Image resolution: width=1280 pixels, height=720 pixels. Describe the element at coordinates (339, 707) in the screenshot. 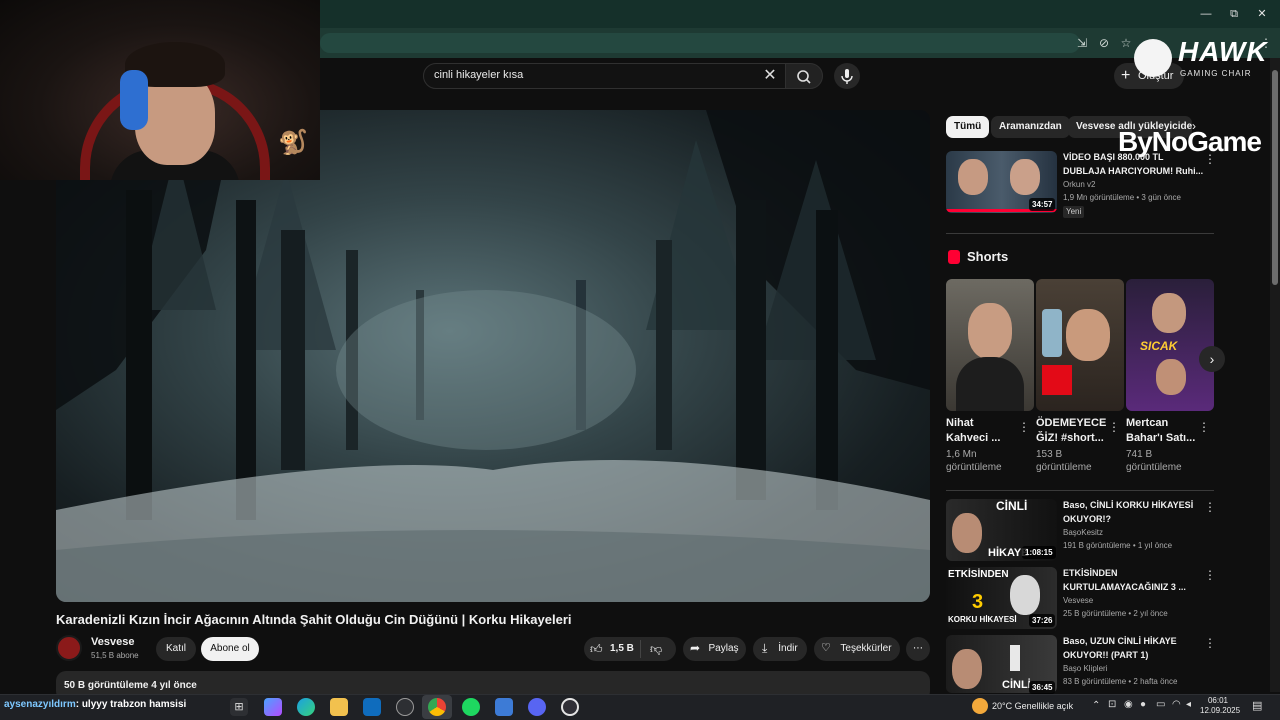

I see `file-explorer-icon` at that location.